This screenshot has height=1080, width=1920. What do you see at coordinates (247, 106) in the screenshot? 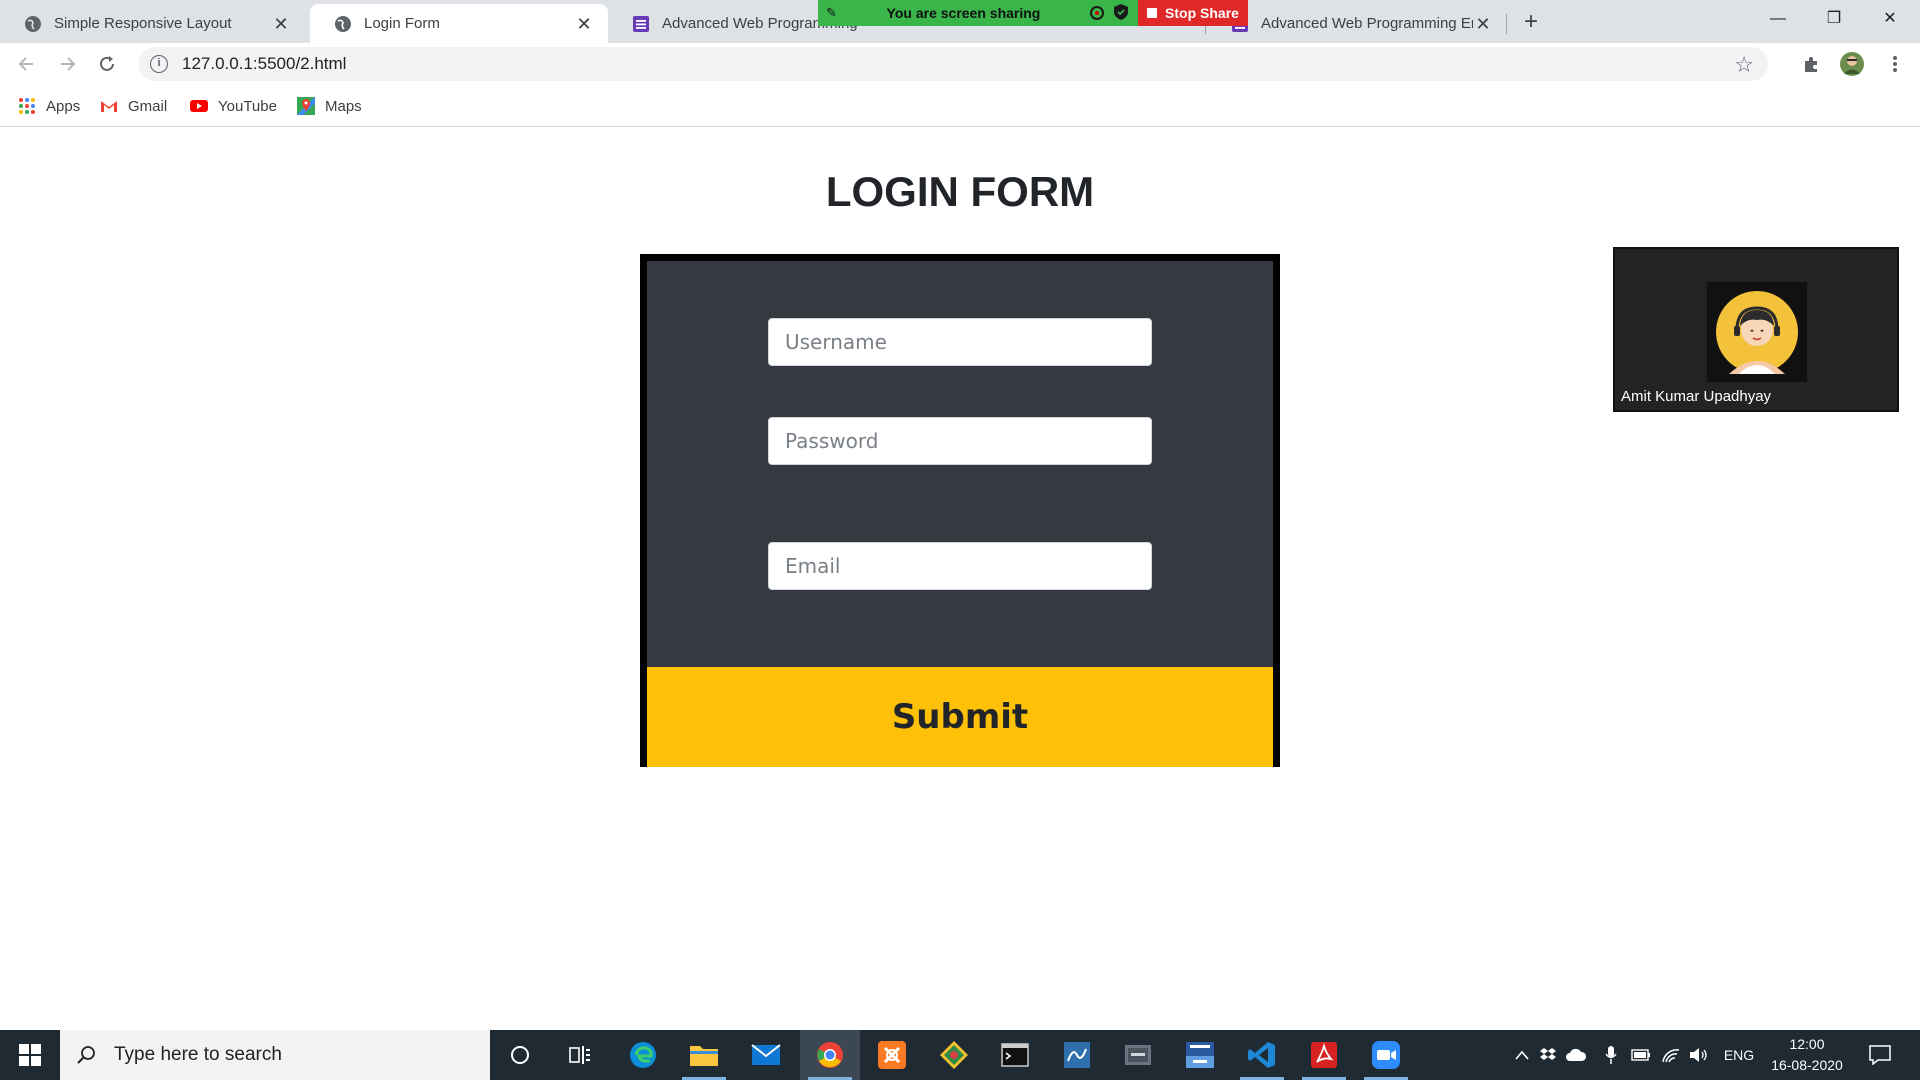
I see `bookmark-label: YouTube` at bounding box center [247, 106].